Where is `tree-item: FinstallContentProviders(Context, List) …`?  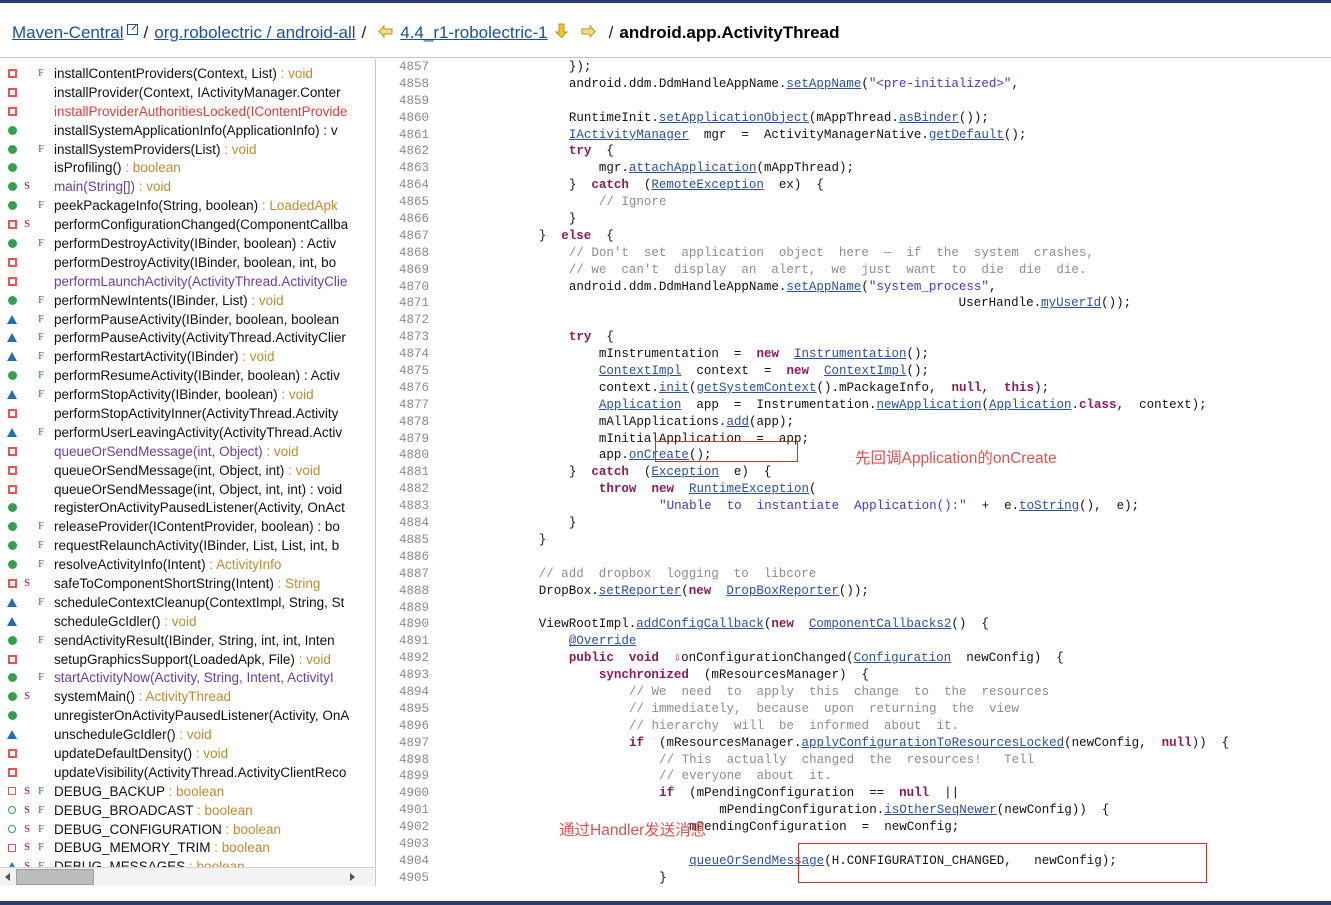 tree-item: FinstallContentProviders(Context, List) … is located at coordinates (180, 73).